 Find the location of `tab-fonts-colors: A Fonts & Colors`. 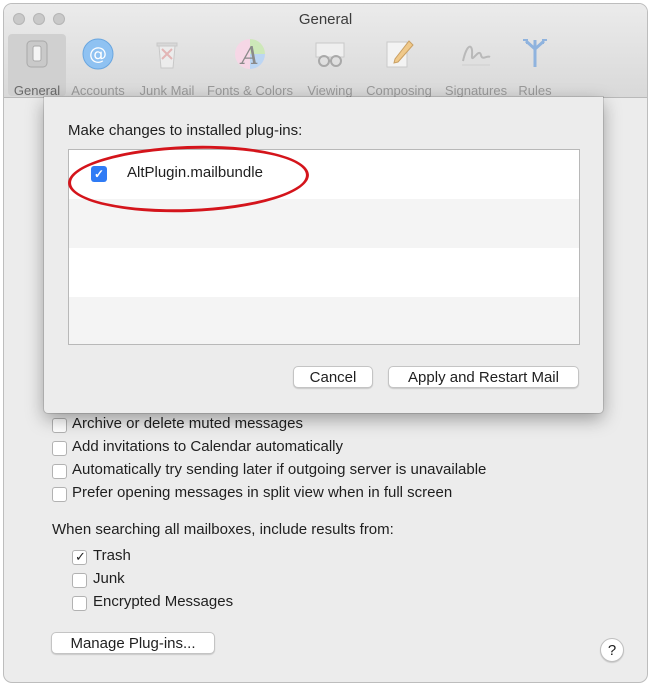

tab-fonts-colors: A Fonts & Colors is located at coordinates (250, 66).